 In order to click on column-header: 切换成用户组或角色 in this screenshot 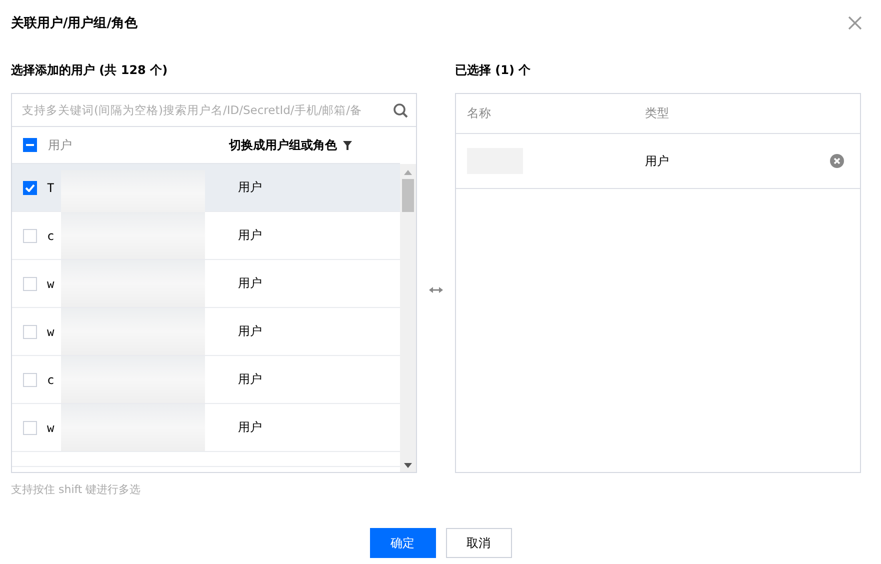, I will do `click(283, 145)`.